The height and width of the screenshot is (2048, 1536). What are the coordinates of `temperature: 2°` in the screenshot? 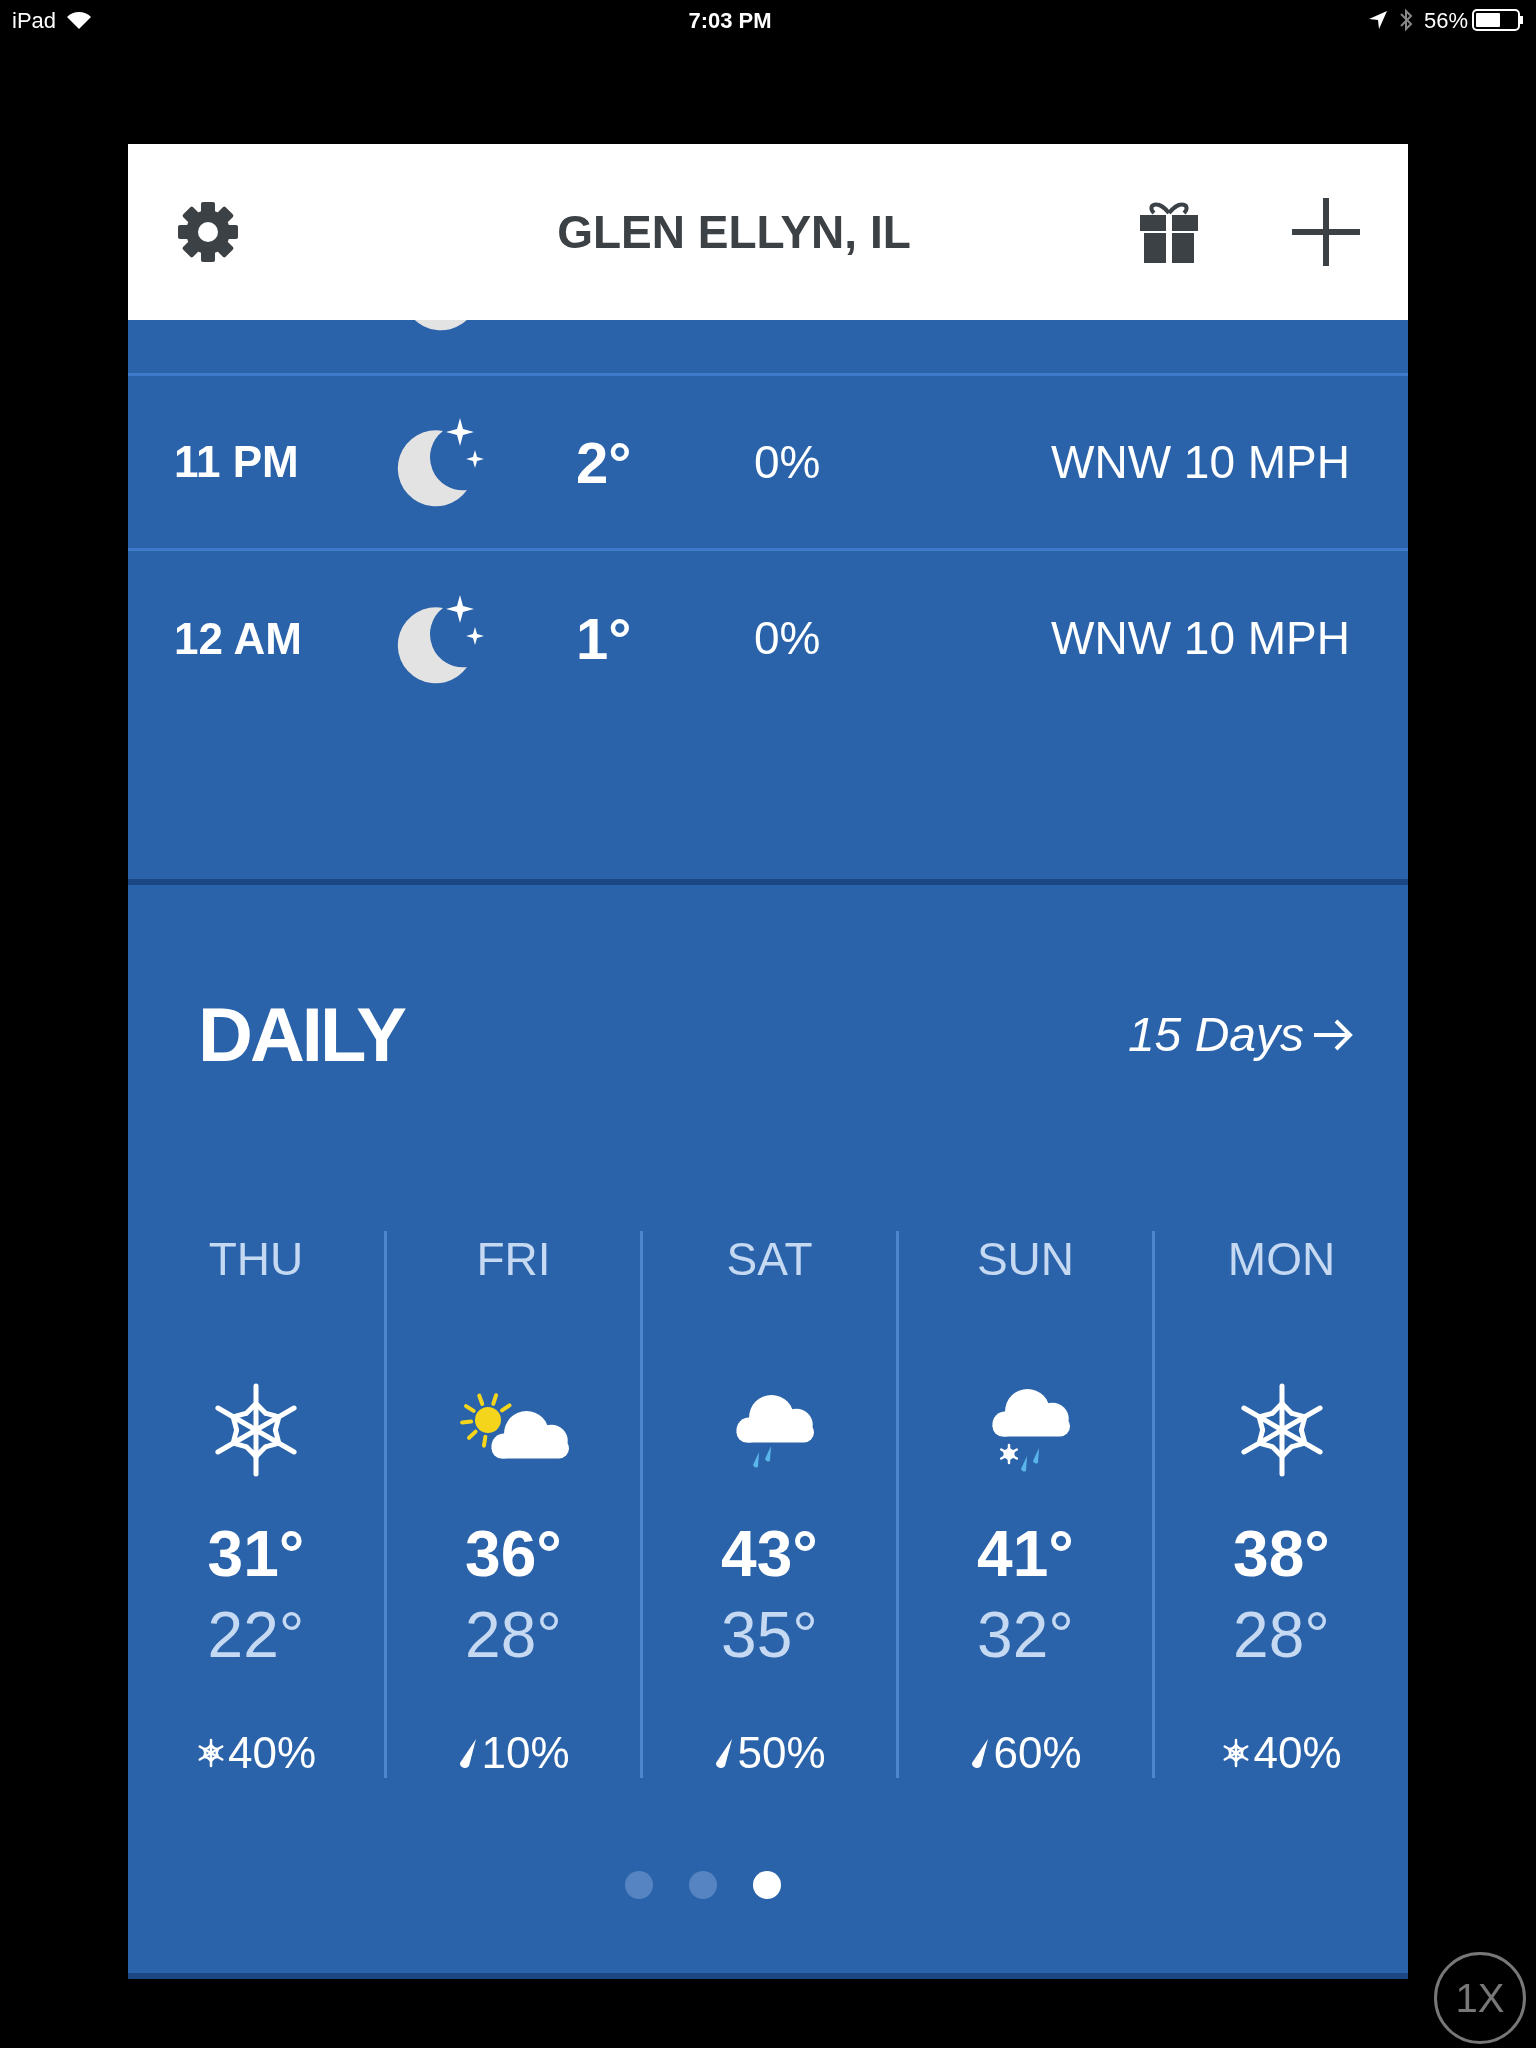 It's located at (604, 462).